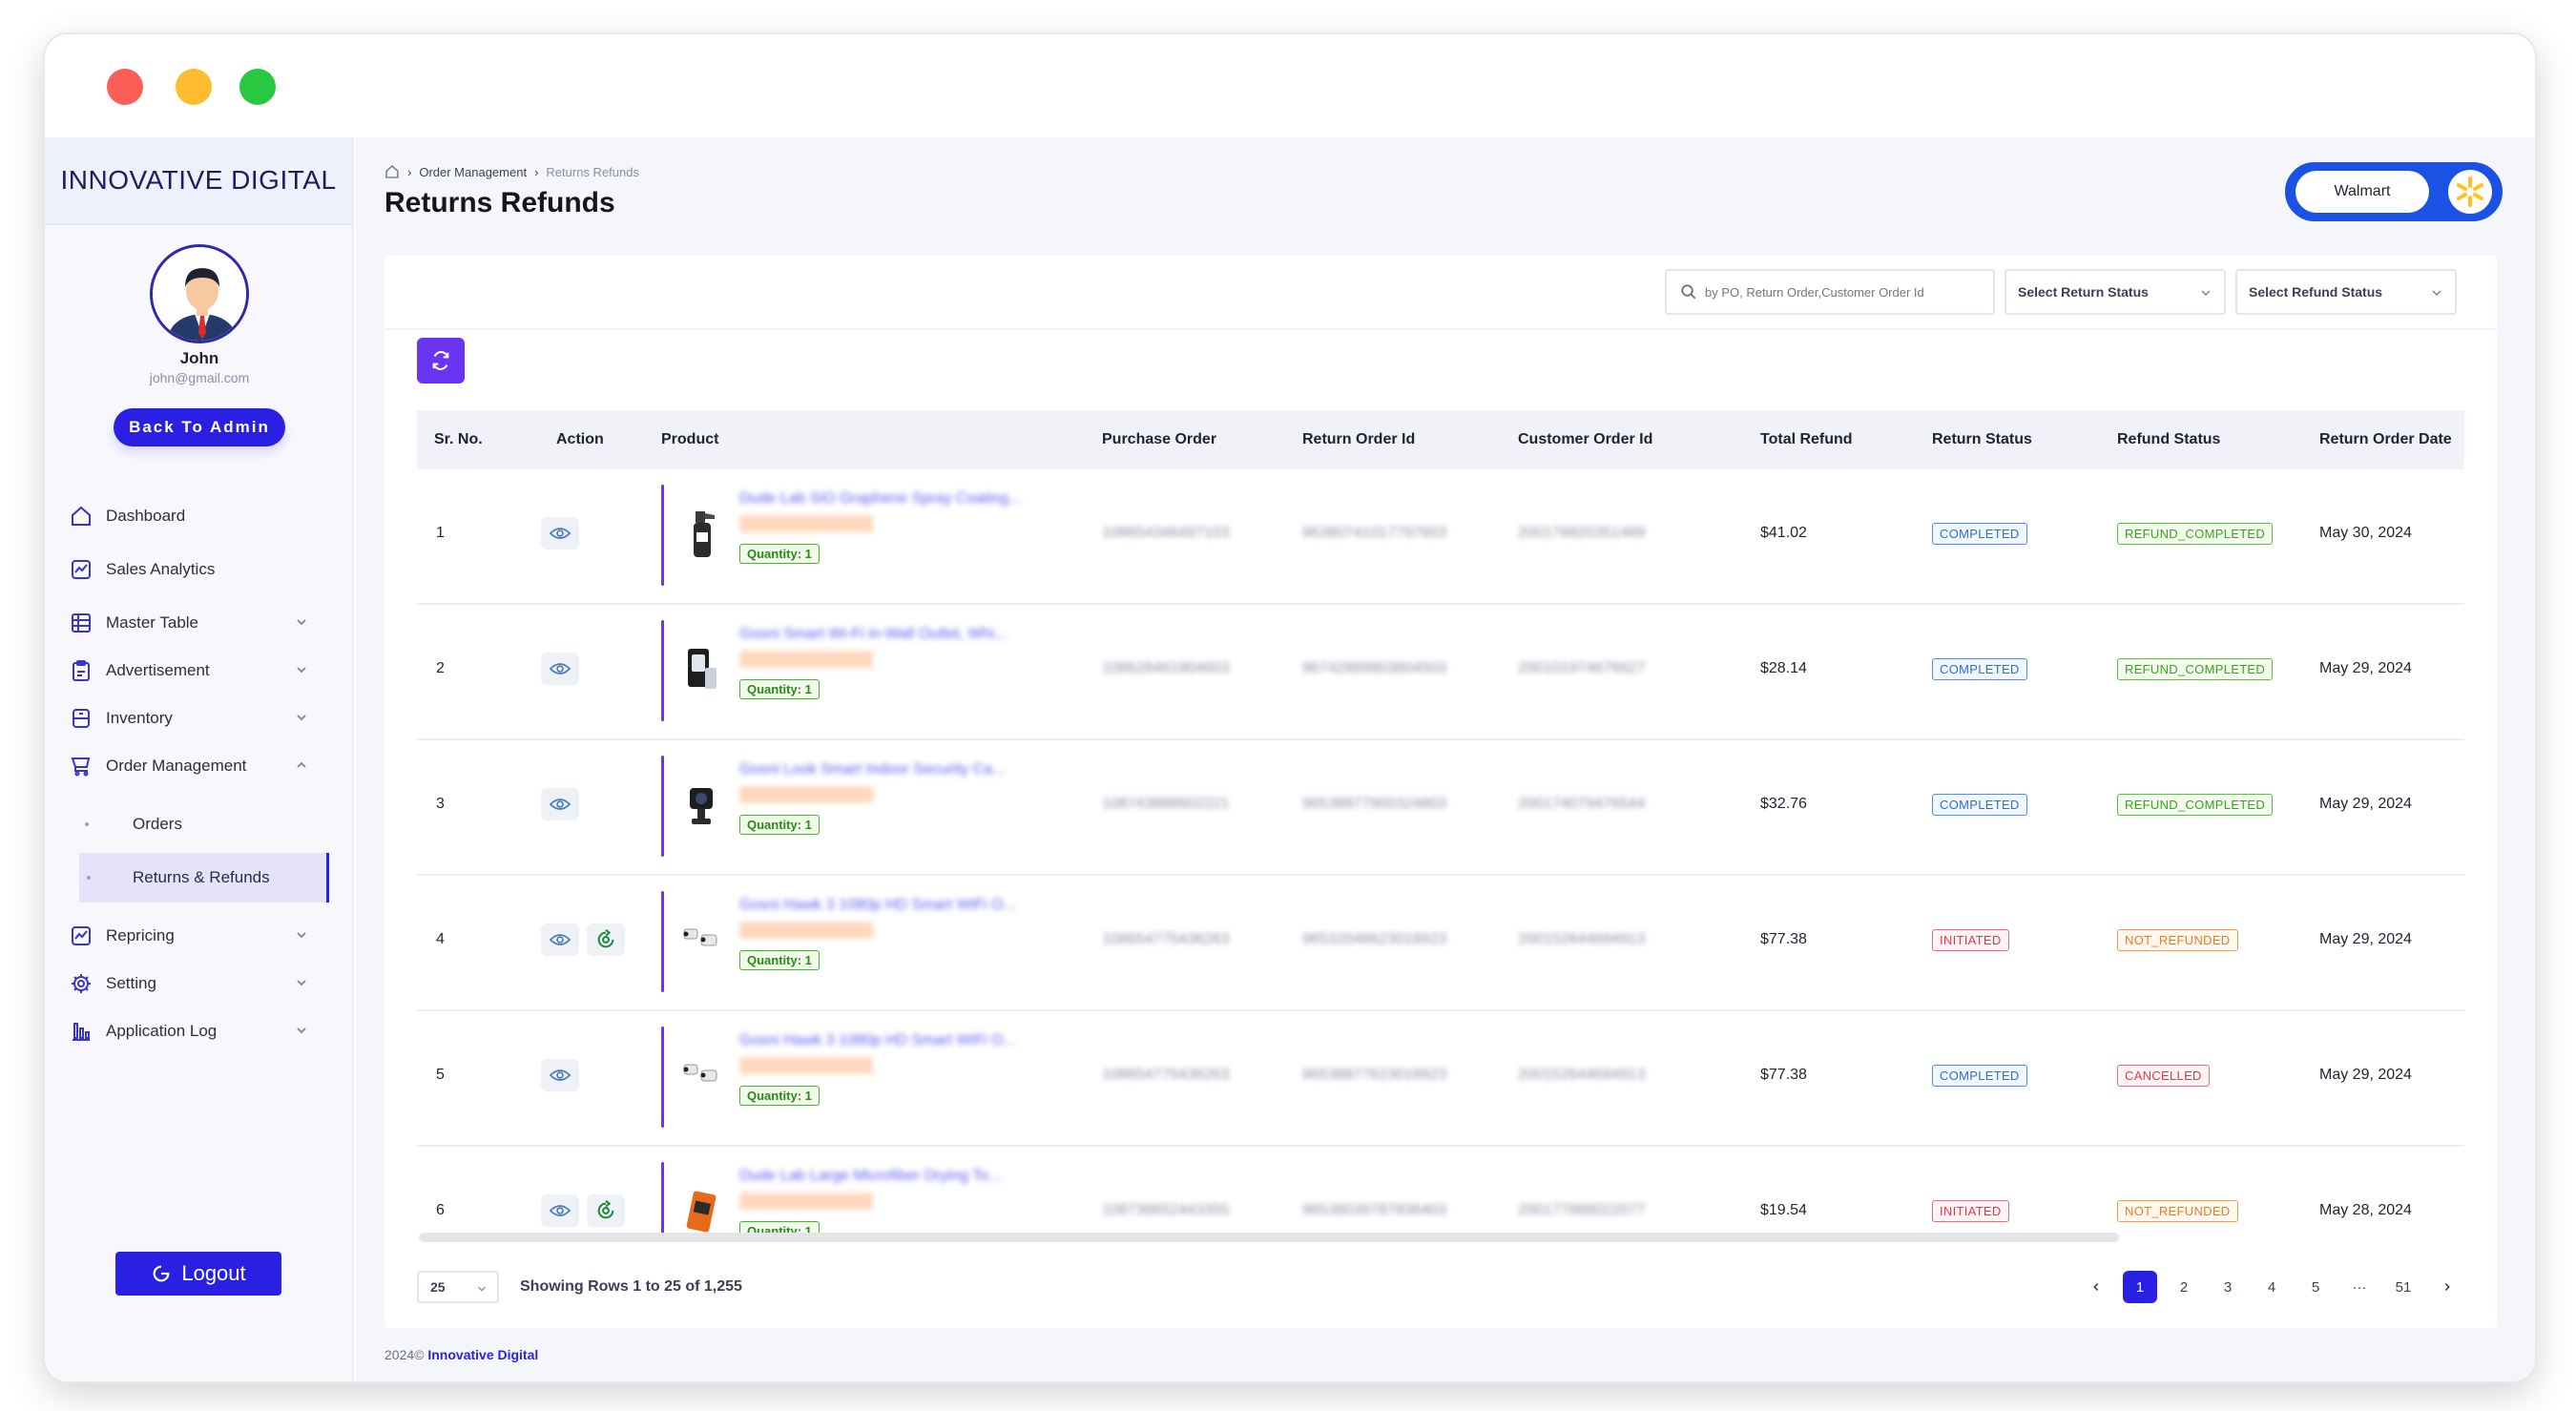 Image resolution: width=2576 pixels, height=1411 pixels. I want to click on column-header: Sr. No., so click(458, 439).